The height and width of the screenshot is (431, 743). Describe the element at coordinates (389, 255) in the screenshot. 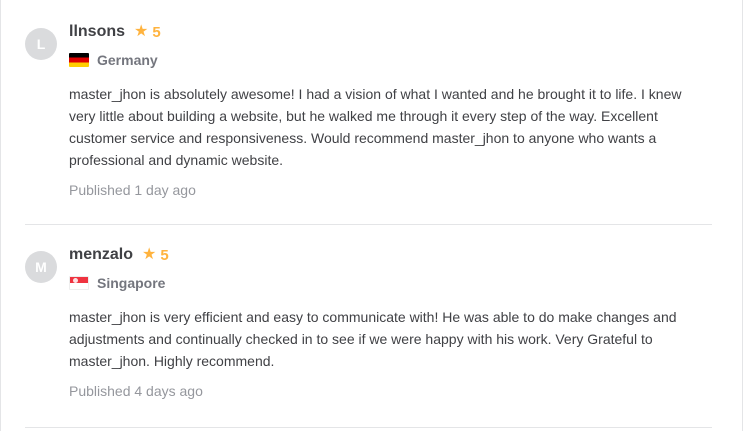

I see `reviewer-header: menzalo ★ 5` at that location.